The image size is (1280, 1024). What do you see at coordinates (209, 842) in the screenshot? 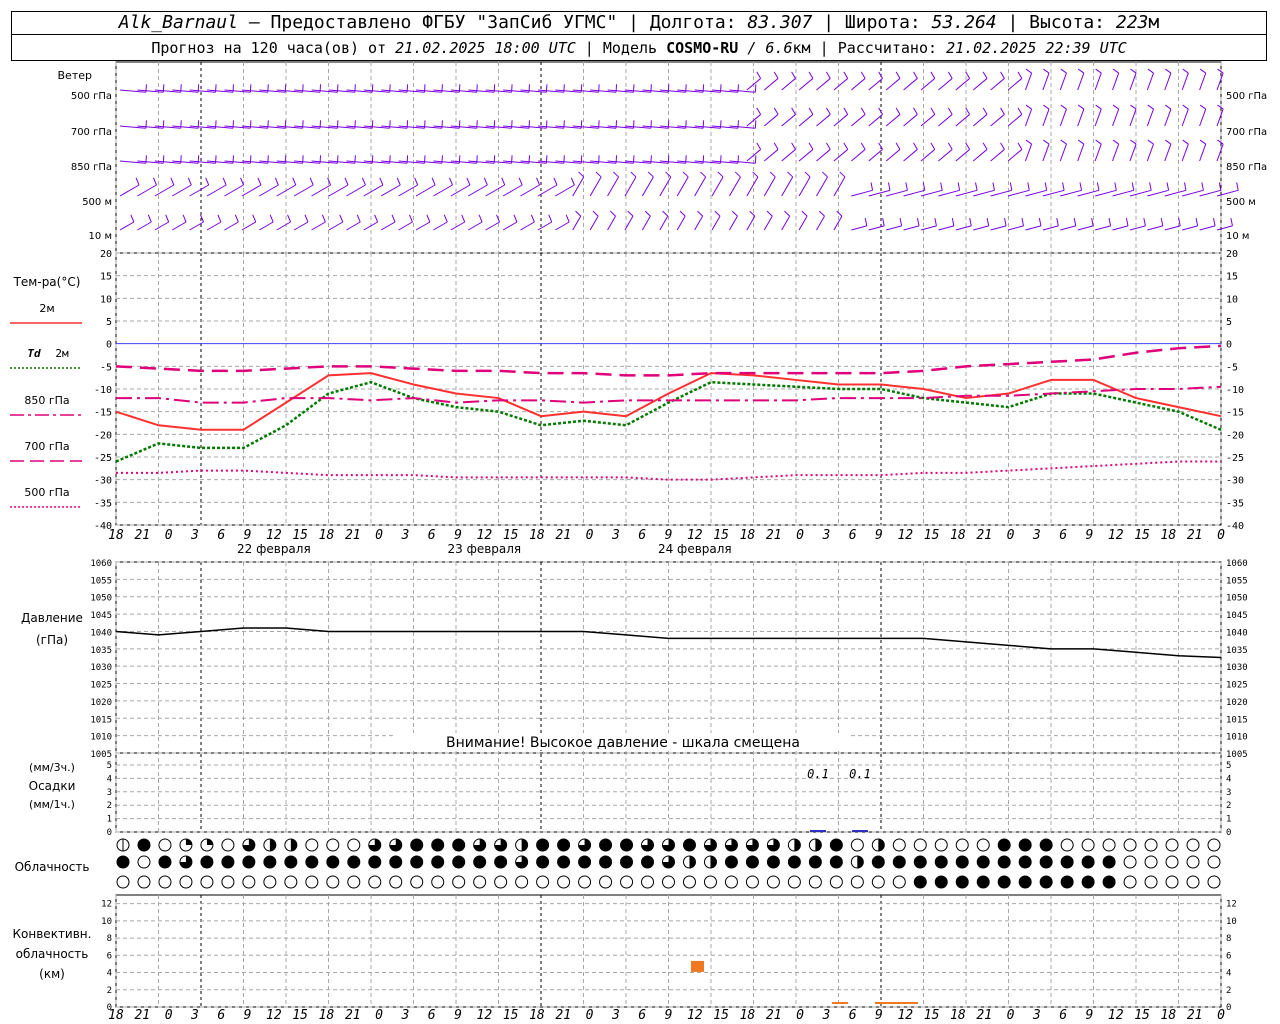
I see `cloud-quarter-symbol` at bounding box center [209, 842].